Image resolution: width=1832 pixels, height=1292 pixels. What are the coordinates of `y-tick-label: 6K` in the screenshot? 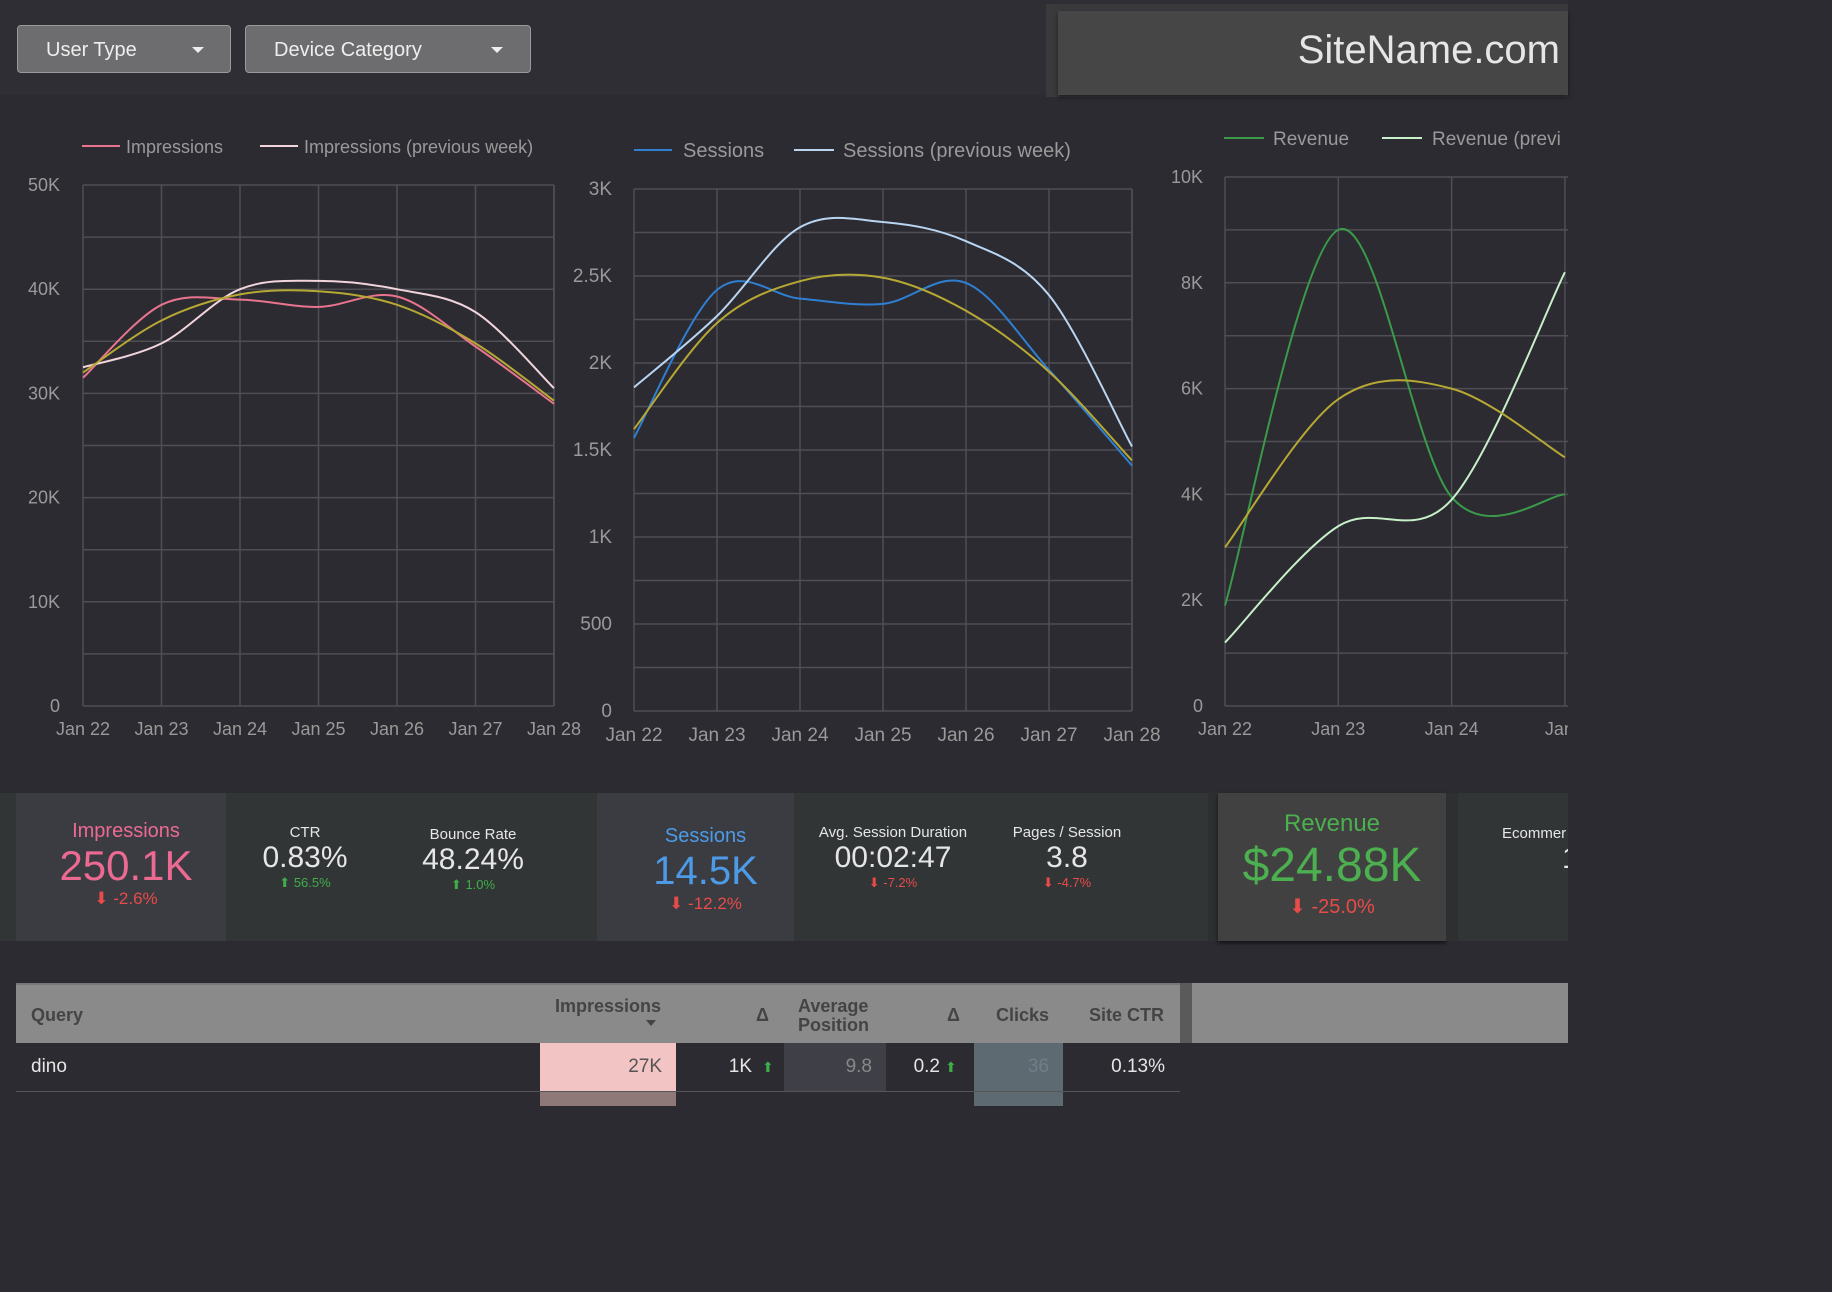 It's located at (1192, 389).